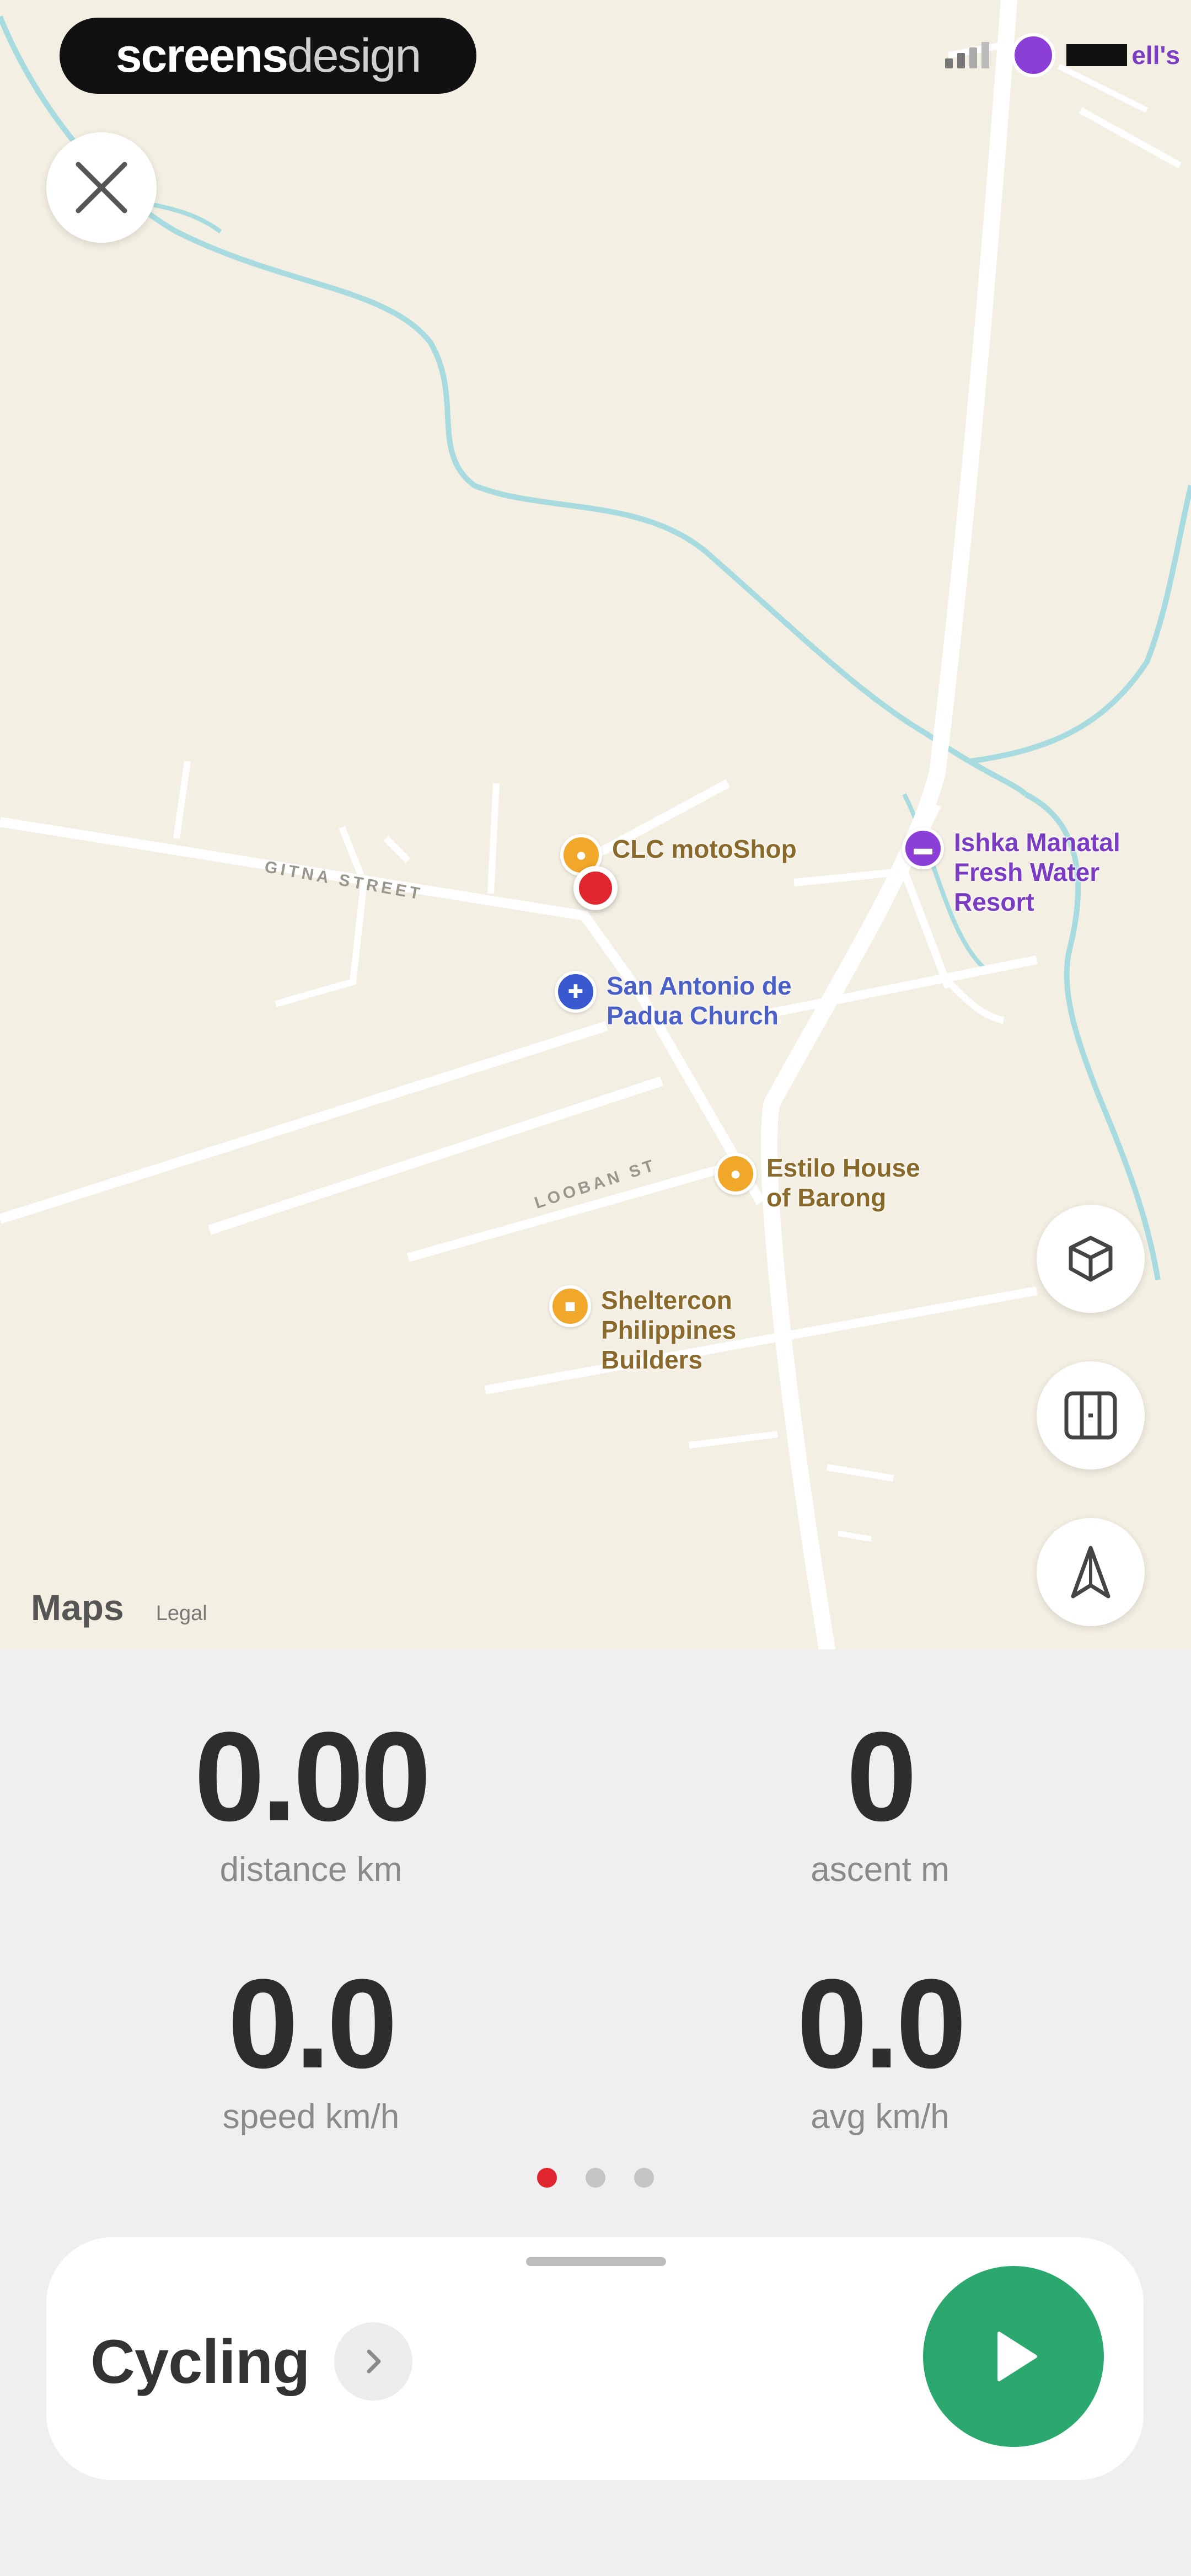 The height and width of the screenshot is (2576, 1191). What do you see at coordinates (1060, 55) in the screenshot?
I see `status-bar-right: ell's` at bounding box center [1060, 55].